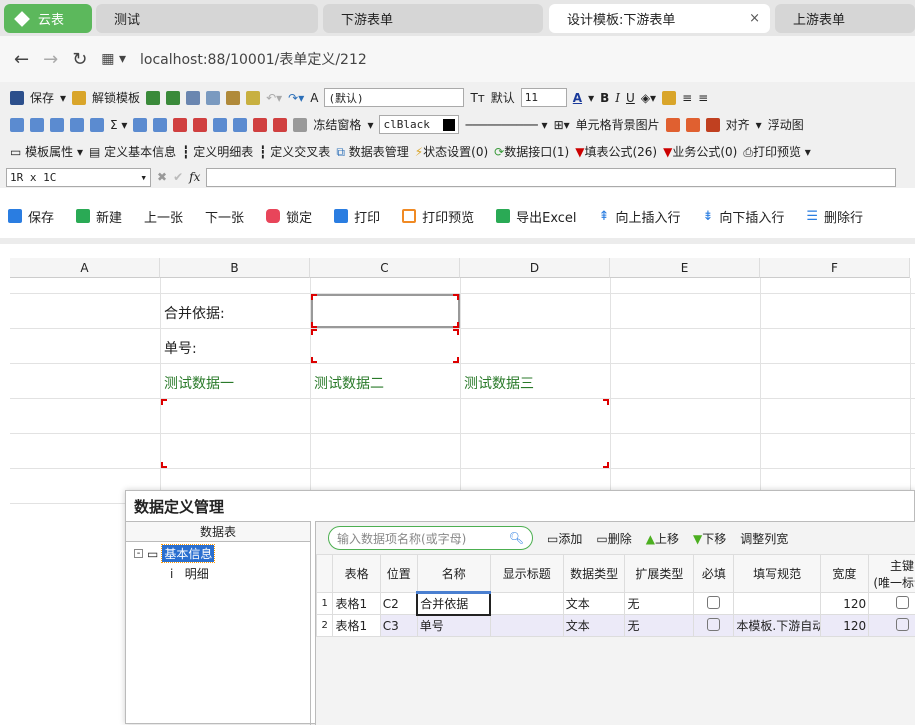 The height and width of the screenshot is (725, 915). Describe the element at coordinates (662, 538) in the screenshot. I see `move-up-button: ▲上移` at that location.